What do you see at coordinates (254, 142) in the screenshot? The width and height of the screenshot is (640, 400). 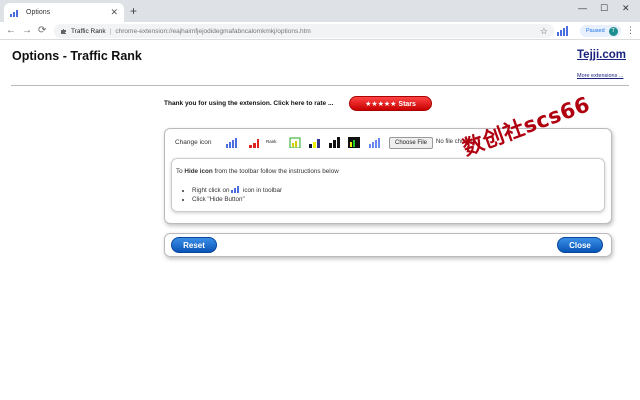 I see `icon-option-bars-red` at bounding box center [254, 142].